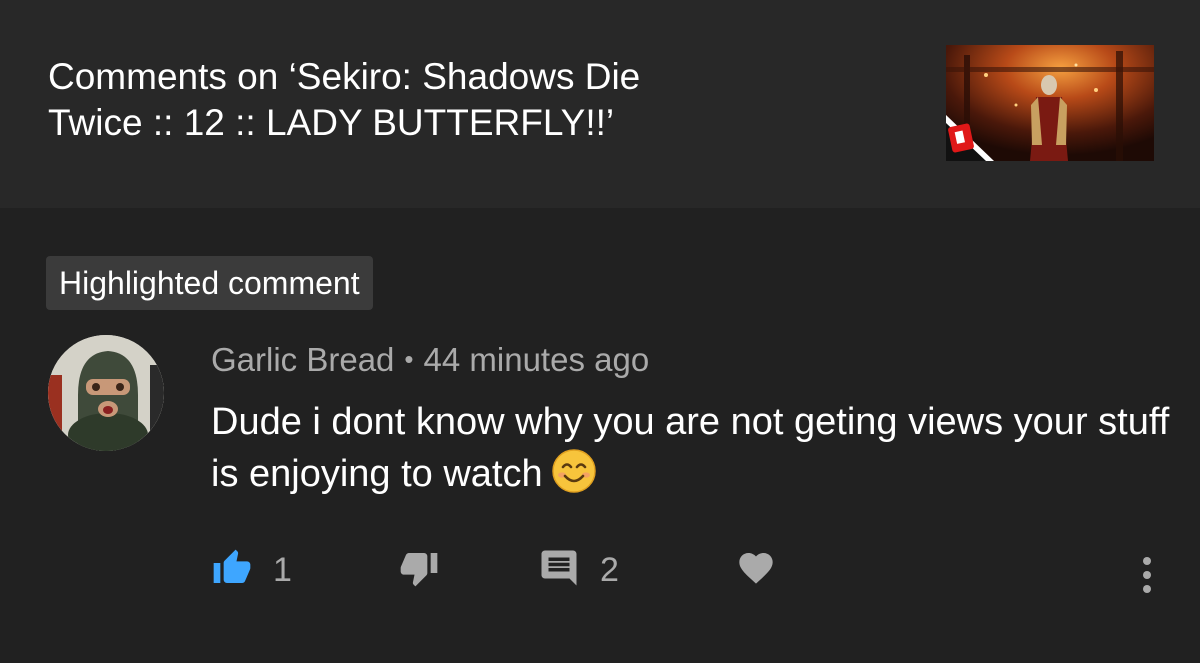 The image size is (1200, 663). I want to click on avatar, so click(106, 393).